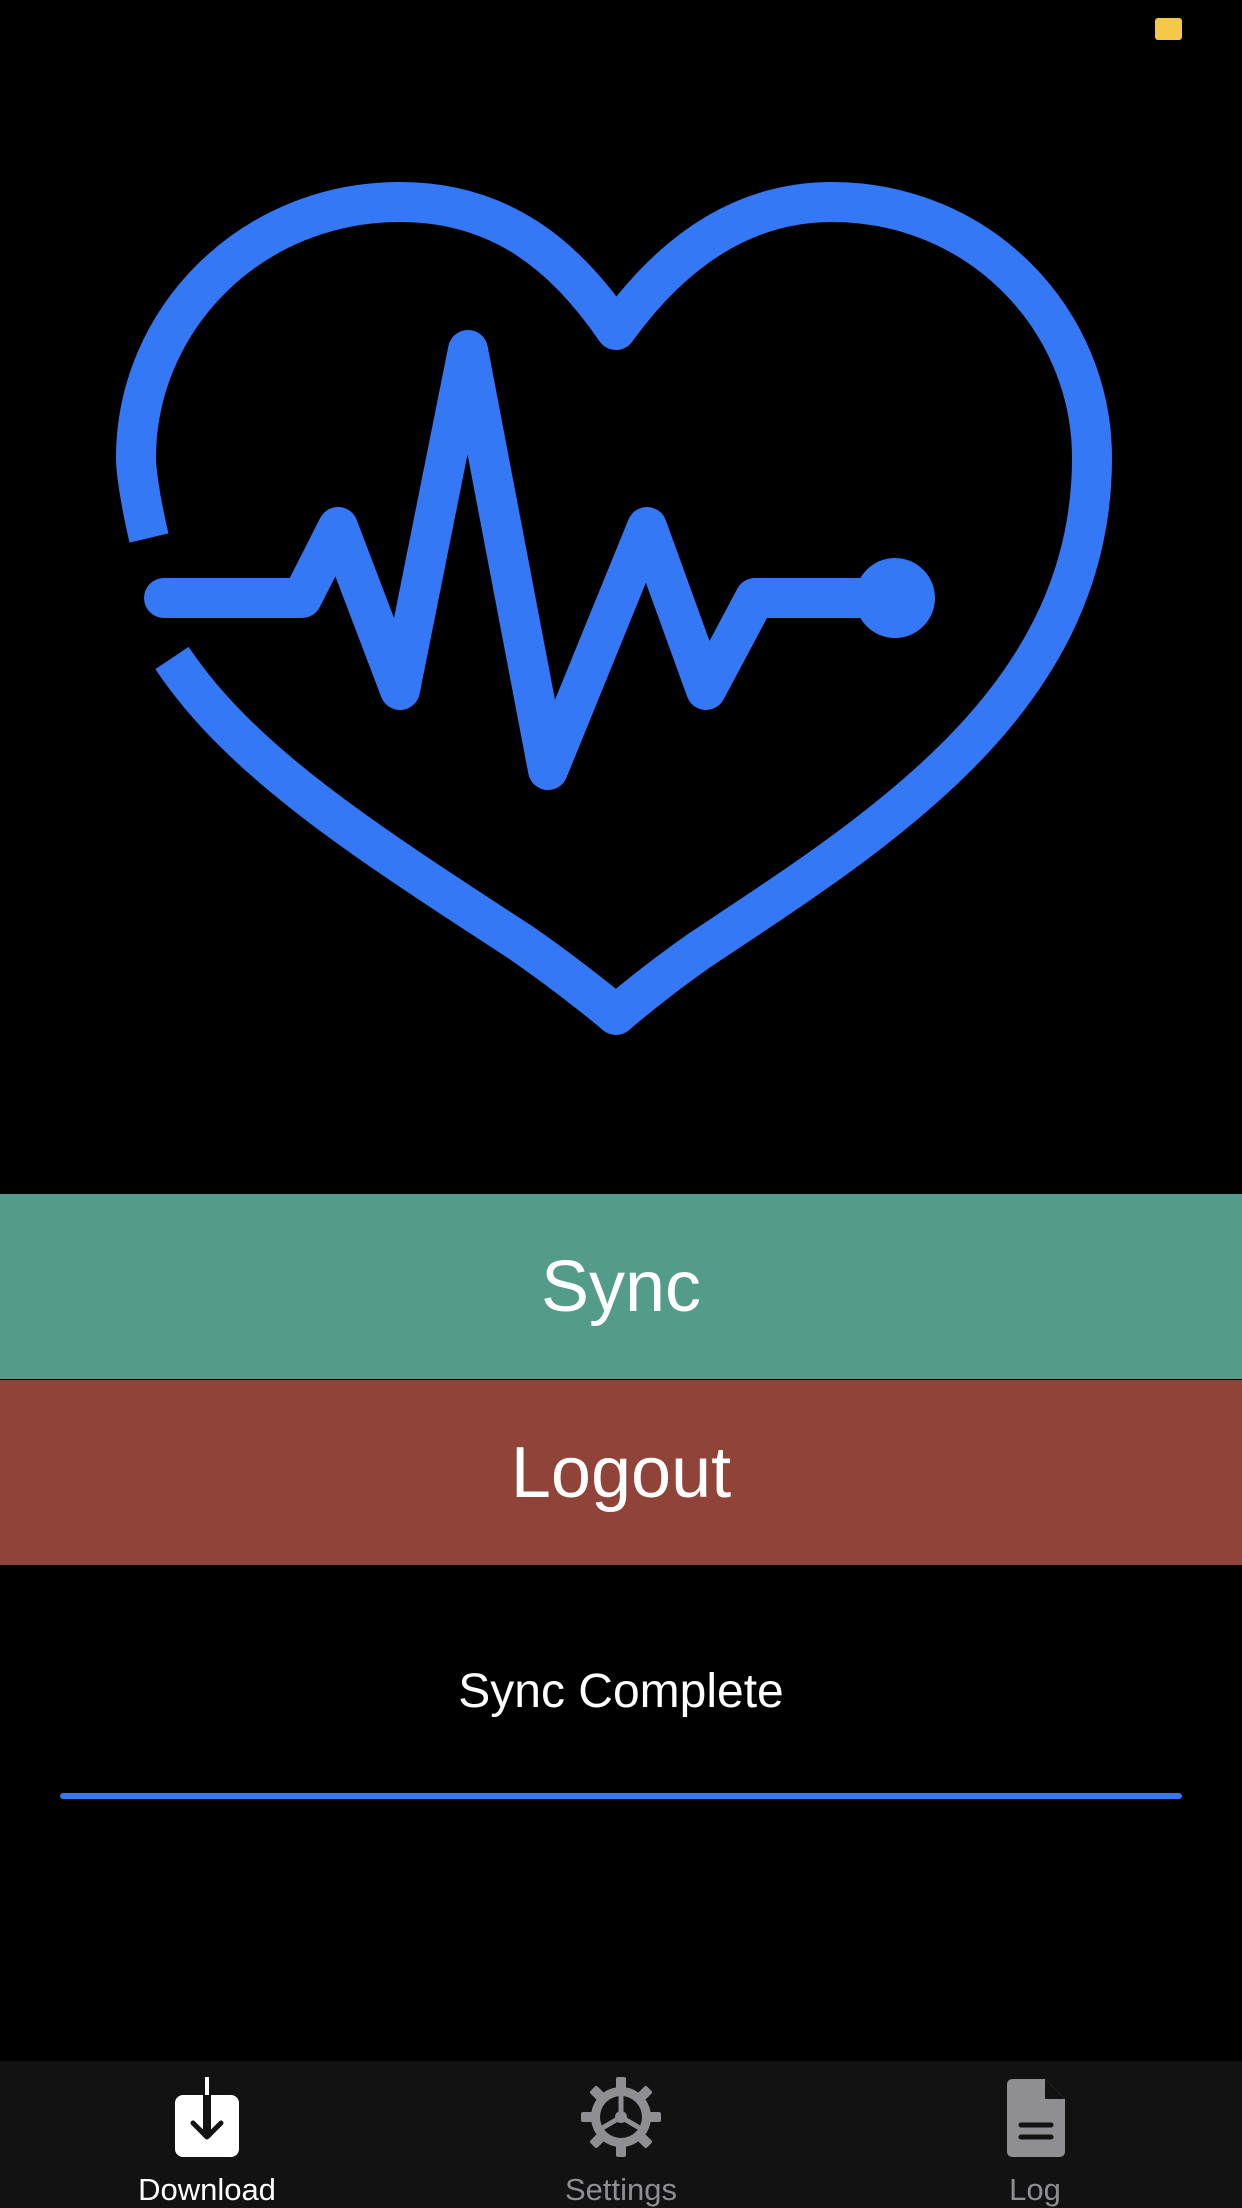 The width and height of the screenshot is (1242, 2208). What do you see at coordinates (529, 560) in the screenshot?
I see `pulse-line` at bounding box center [529, 560].